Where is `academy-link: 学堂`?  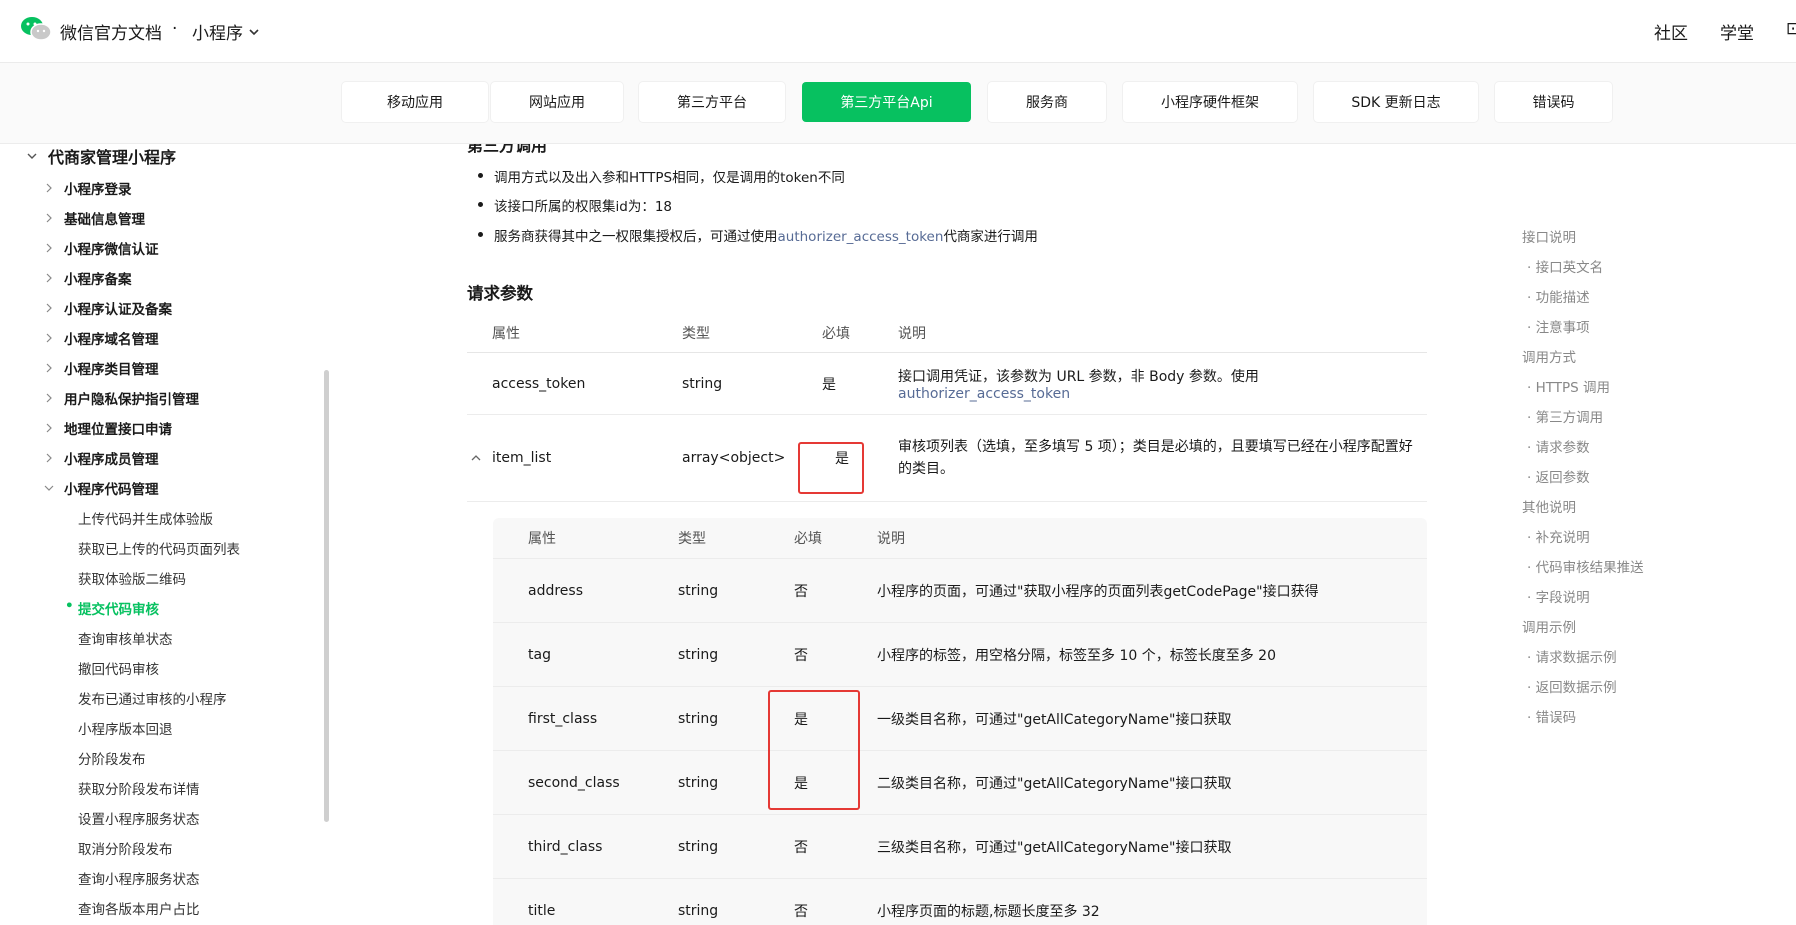
academy-link: 学堂 is located at coordinates (1737, 31).